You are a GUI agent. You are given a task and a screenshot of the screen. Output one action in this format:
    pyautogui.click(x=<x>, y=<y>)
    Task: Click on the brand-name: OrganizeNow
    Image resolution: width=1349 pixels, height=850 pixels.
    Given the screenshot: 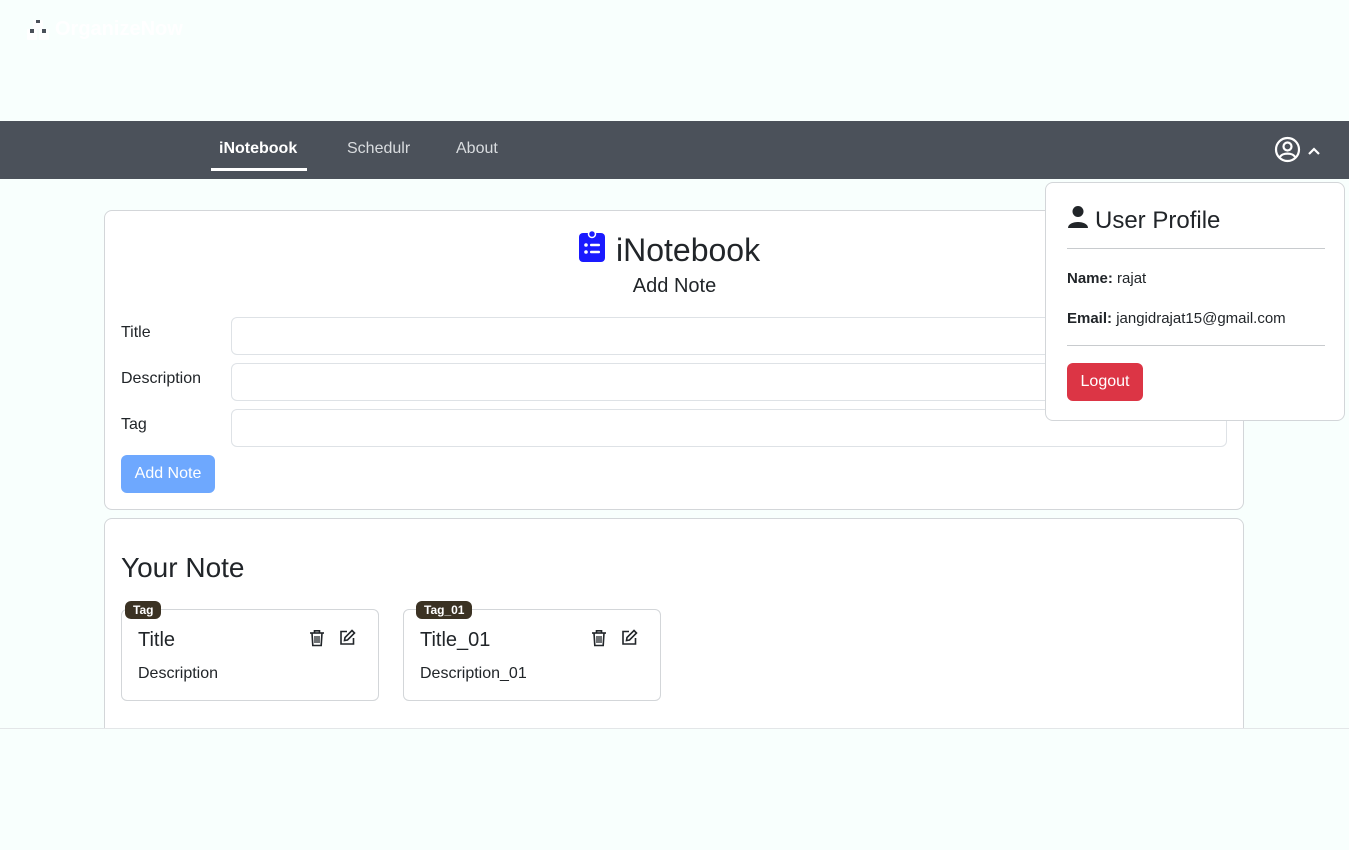 What is the action you would take?
    pyautogui.click(x=119, y=29)
    